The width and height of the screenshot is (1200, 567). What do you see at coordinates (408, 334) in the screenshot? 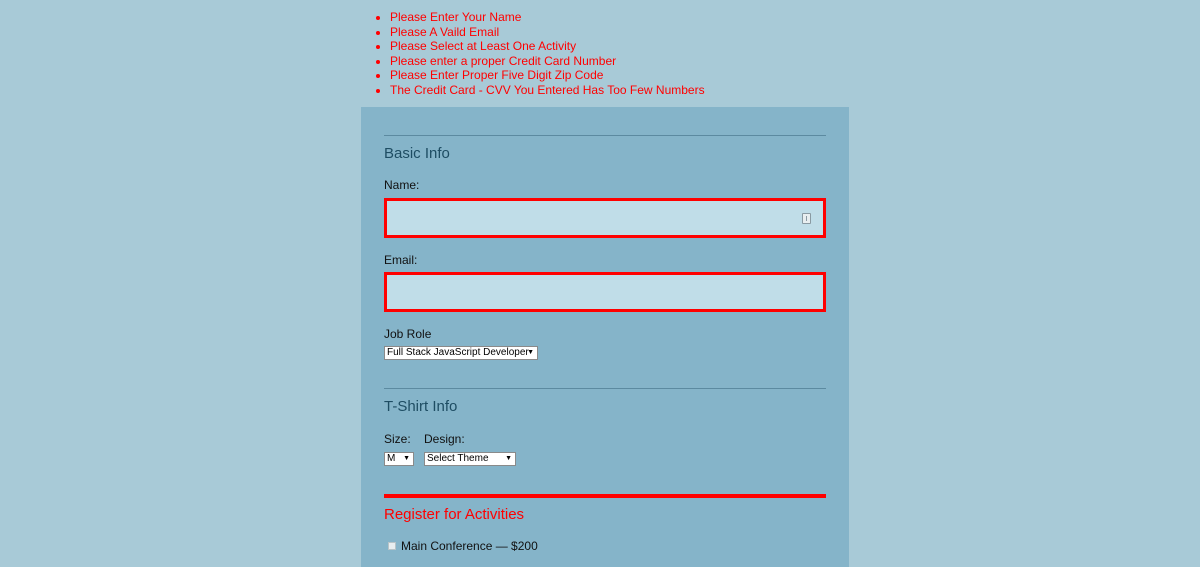
I see `job-role-label: Job Role` at bounding box center [408, 334].